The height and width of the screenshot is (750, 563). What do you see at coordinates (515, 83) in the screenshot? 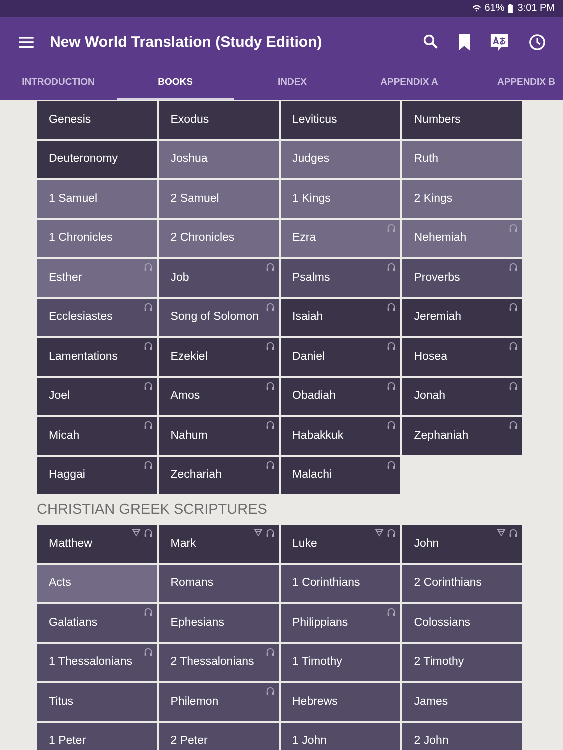
I see `tab: APPENDIX B` at bounding box center [515, 83].